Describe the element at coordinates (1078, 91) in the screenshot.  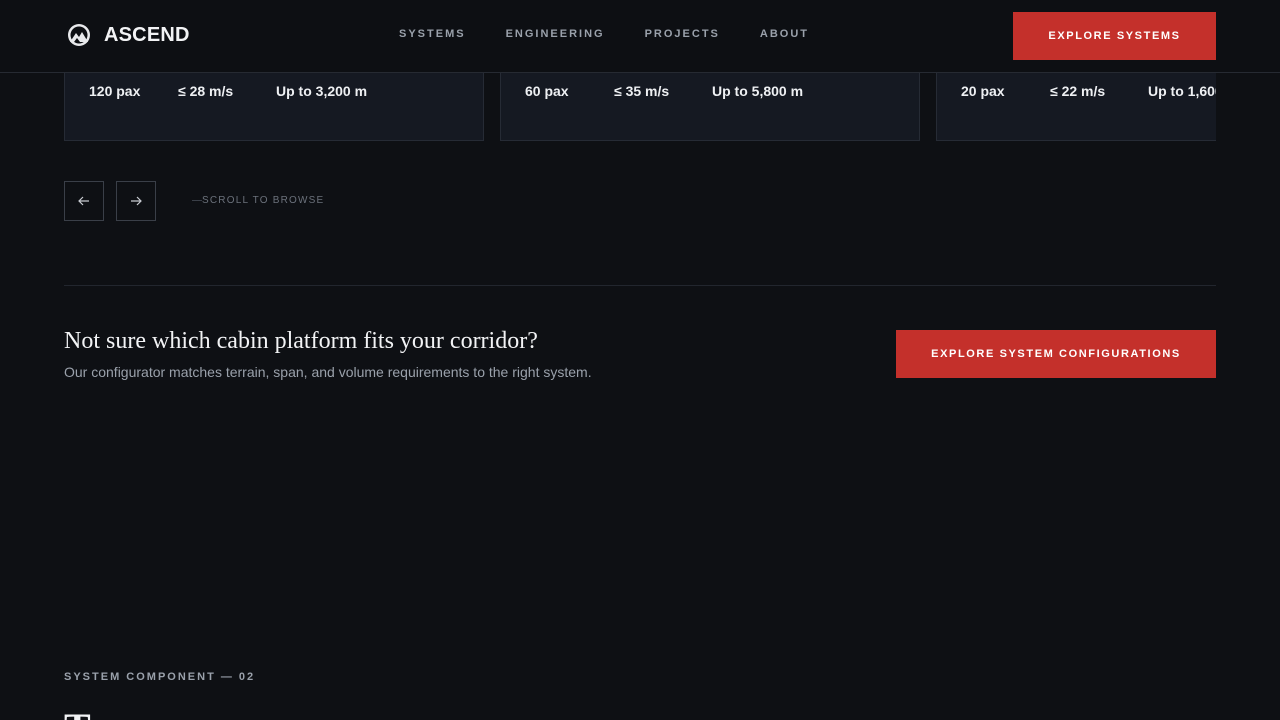
I see `spec-speed: ≤ 22 m/s` at that location.